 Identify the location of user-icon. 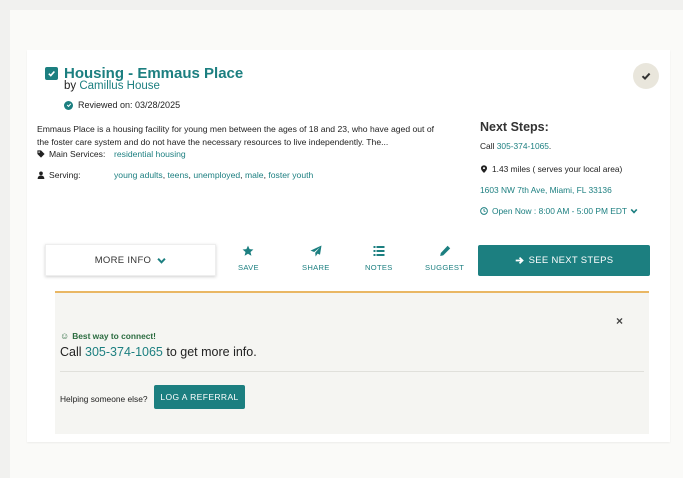
(41, 175).